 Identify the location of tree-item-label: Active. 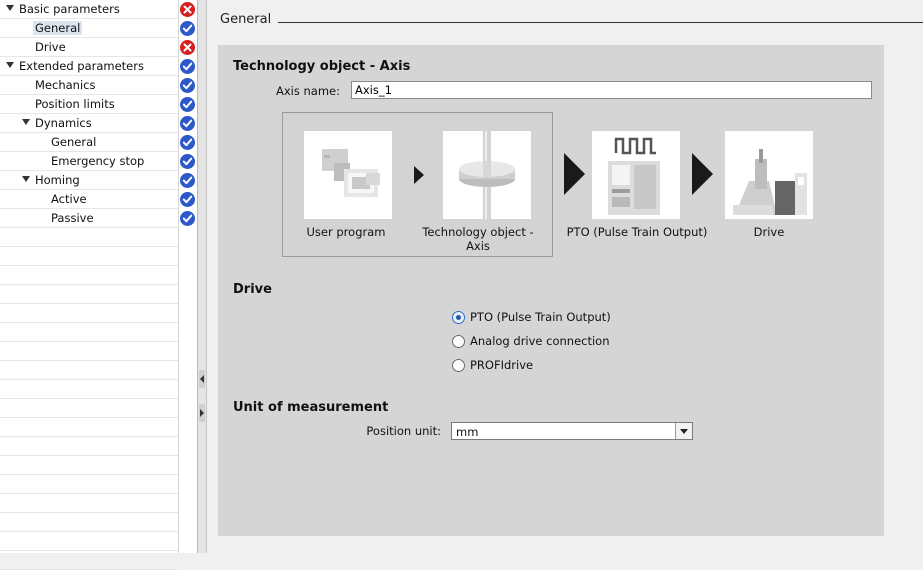
(69, 199).